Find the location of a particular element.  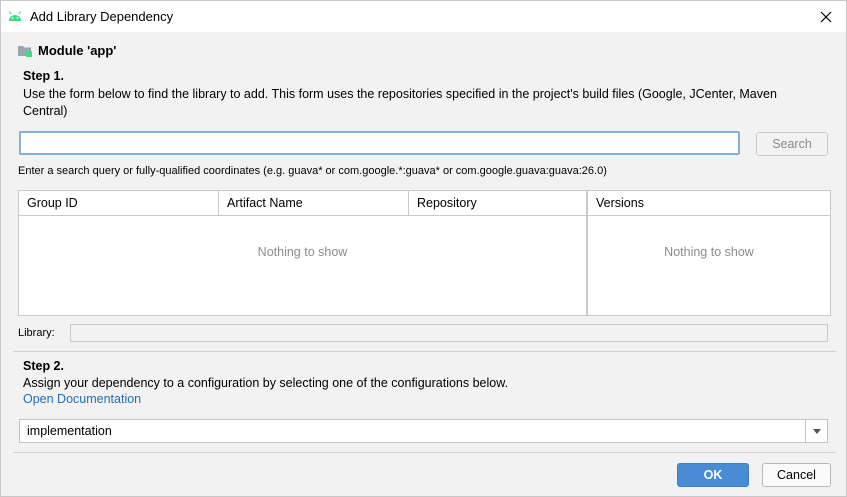

dropdown-arrow-button is located at coordinates (816, 431).